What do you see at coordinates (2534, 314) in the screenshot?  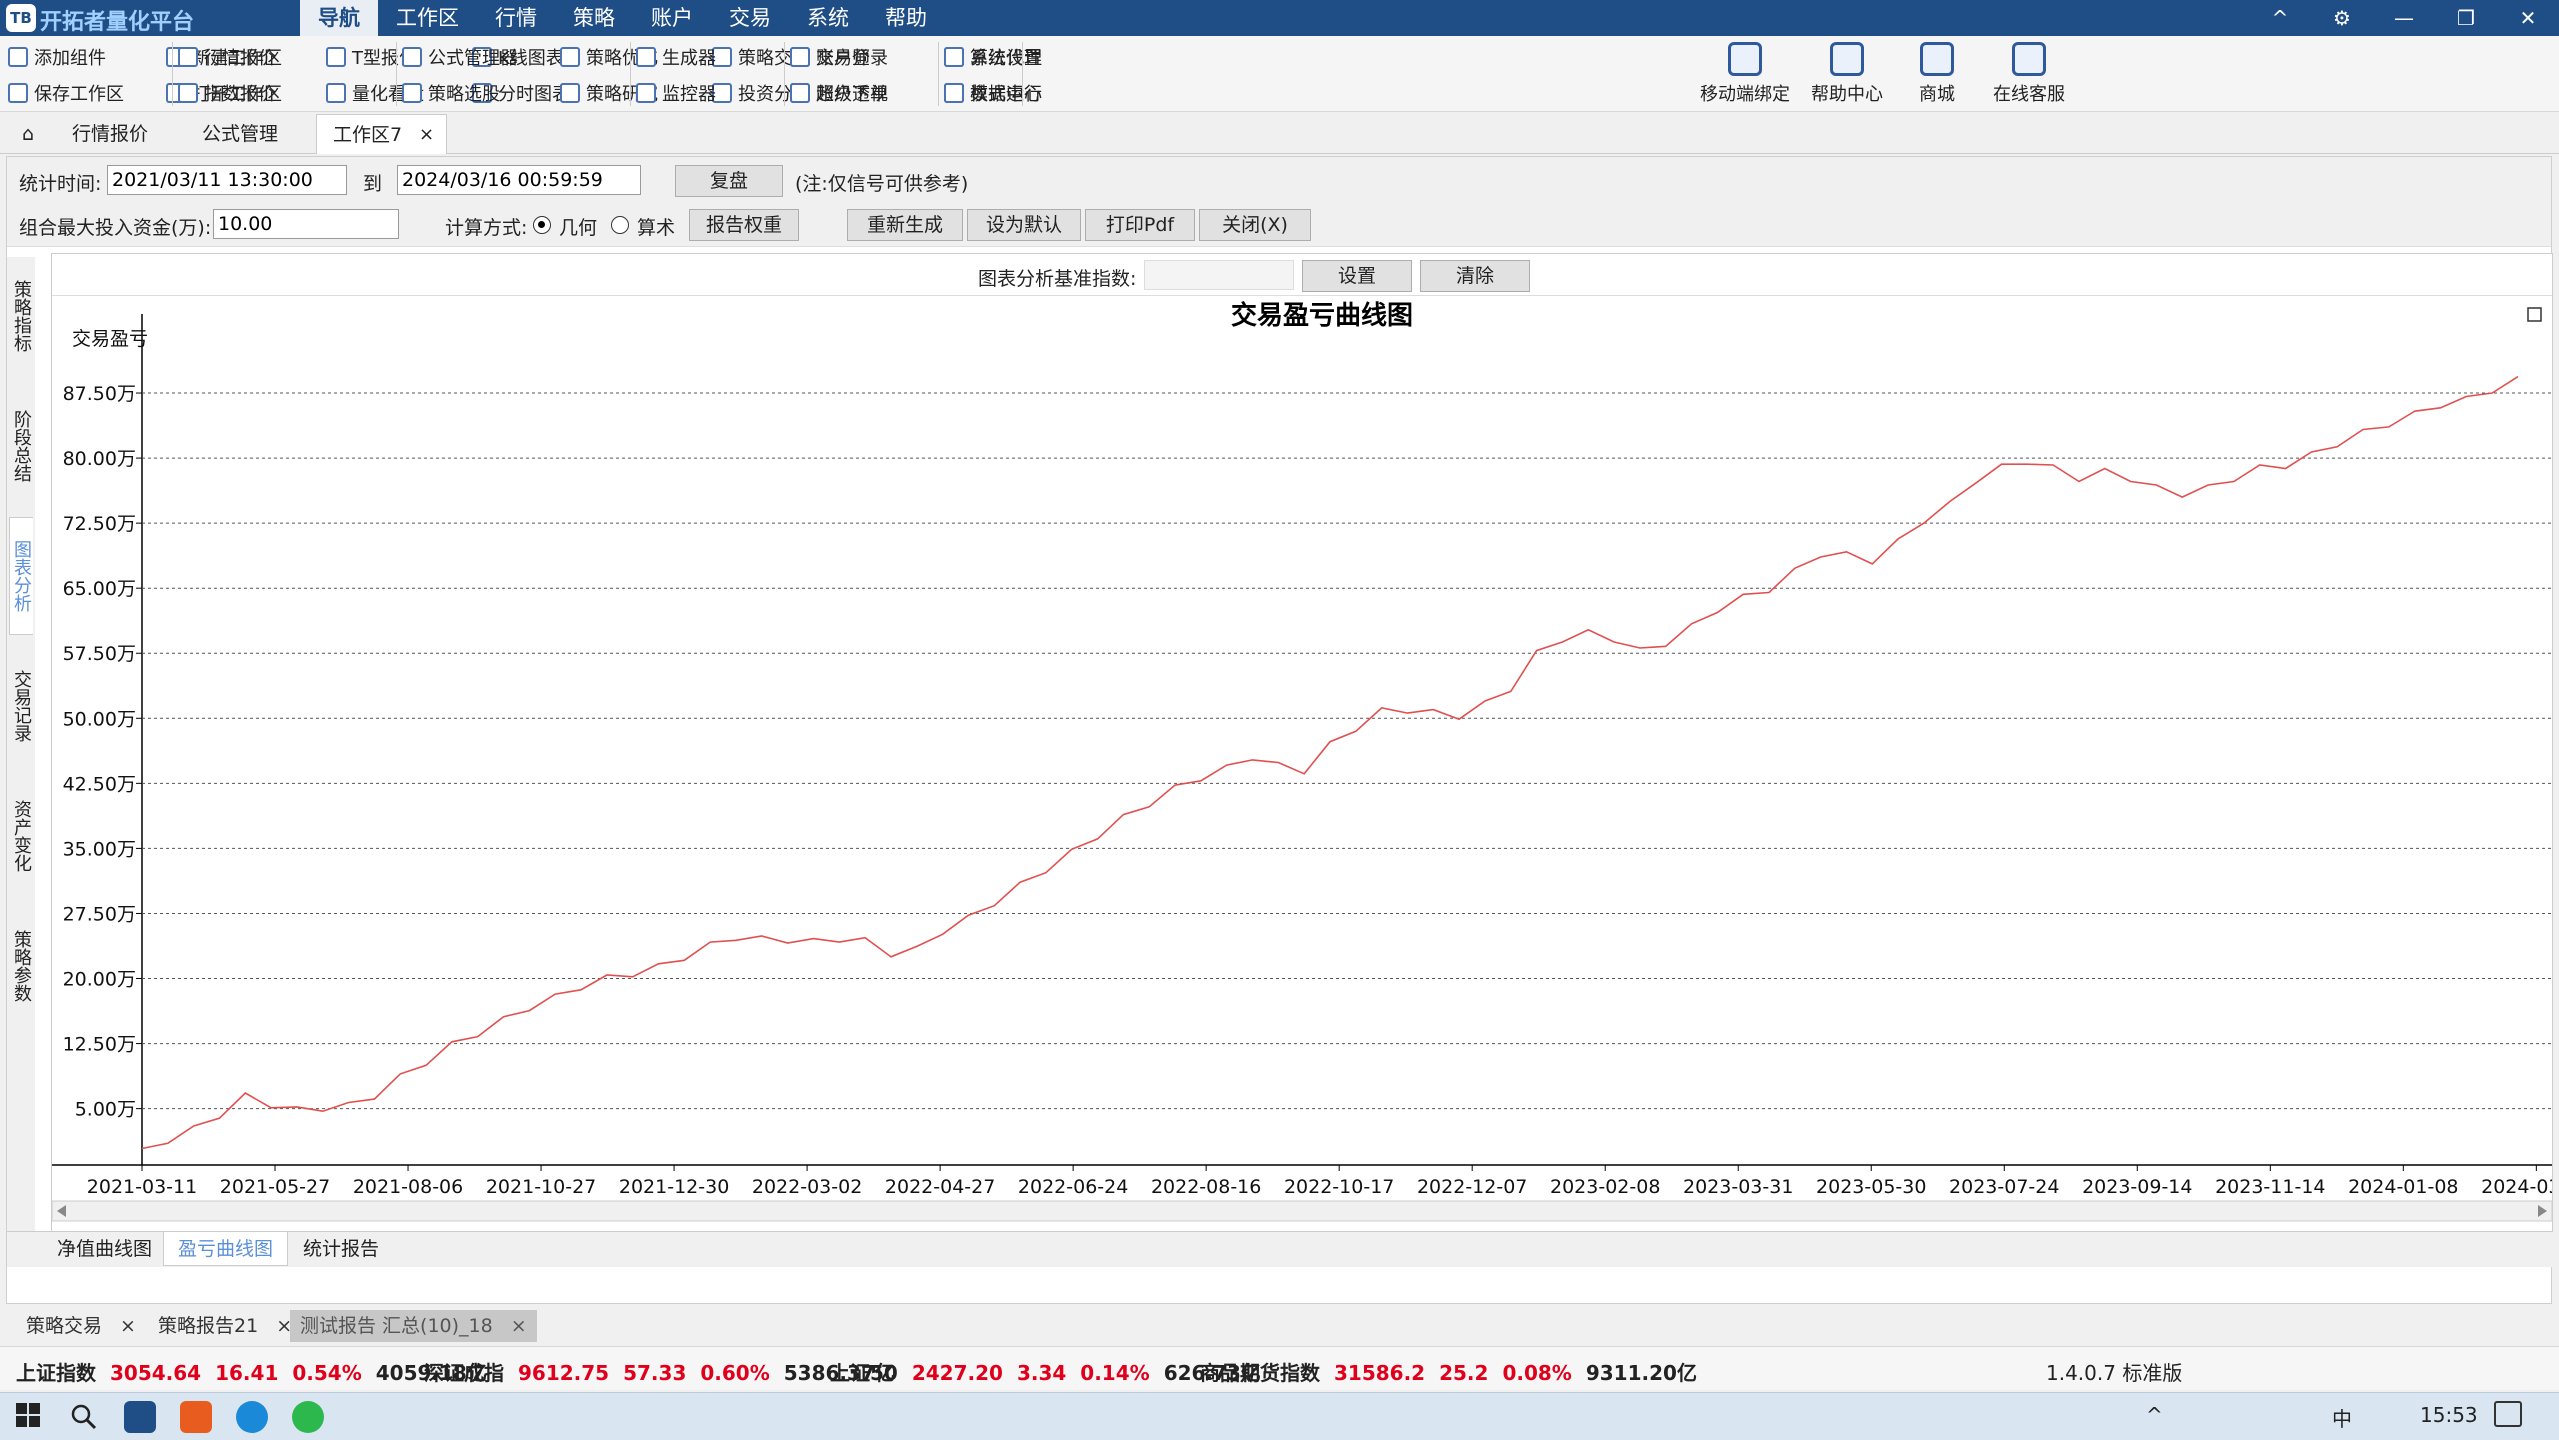 I see `maximize-chart-icon` at bounding box center [2534, 314].